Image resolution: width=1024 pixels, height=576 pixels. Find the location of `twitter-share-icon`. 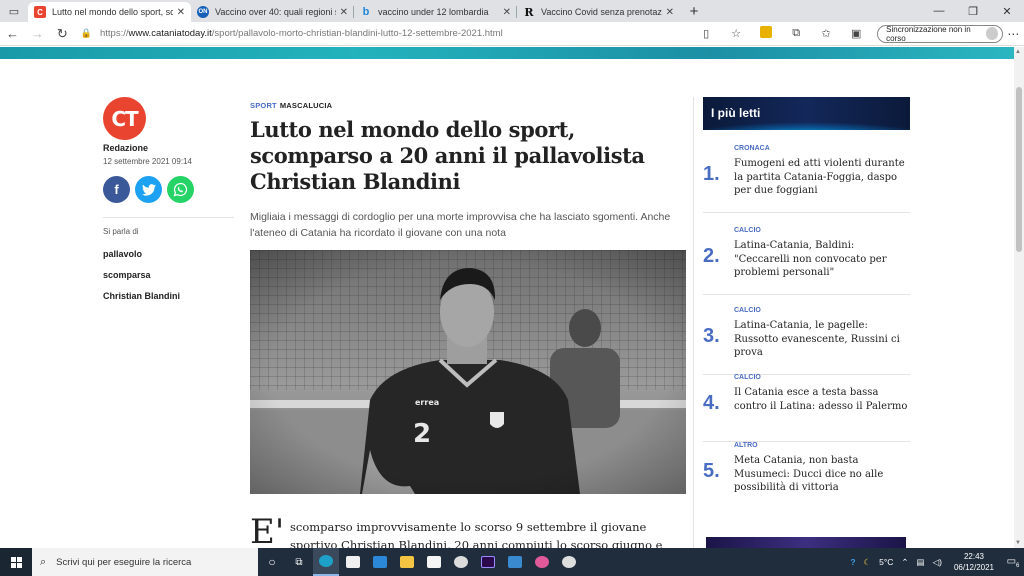

twitter-share-icon is located at coordinates (148, 189).